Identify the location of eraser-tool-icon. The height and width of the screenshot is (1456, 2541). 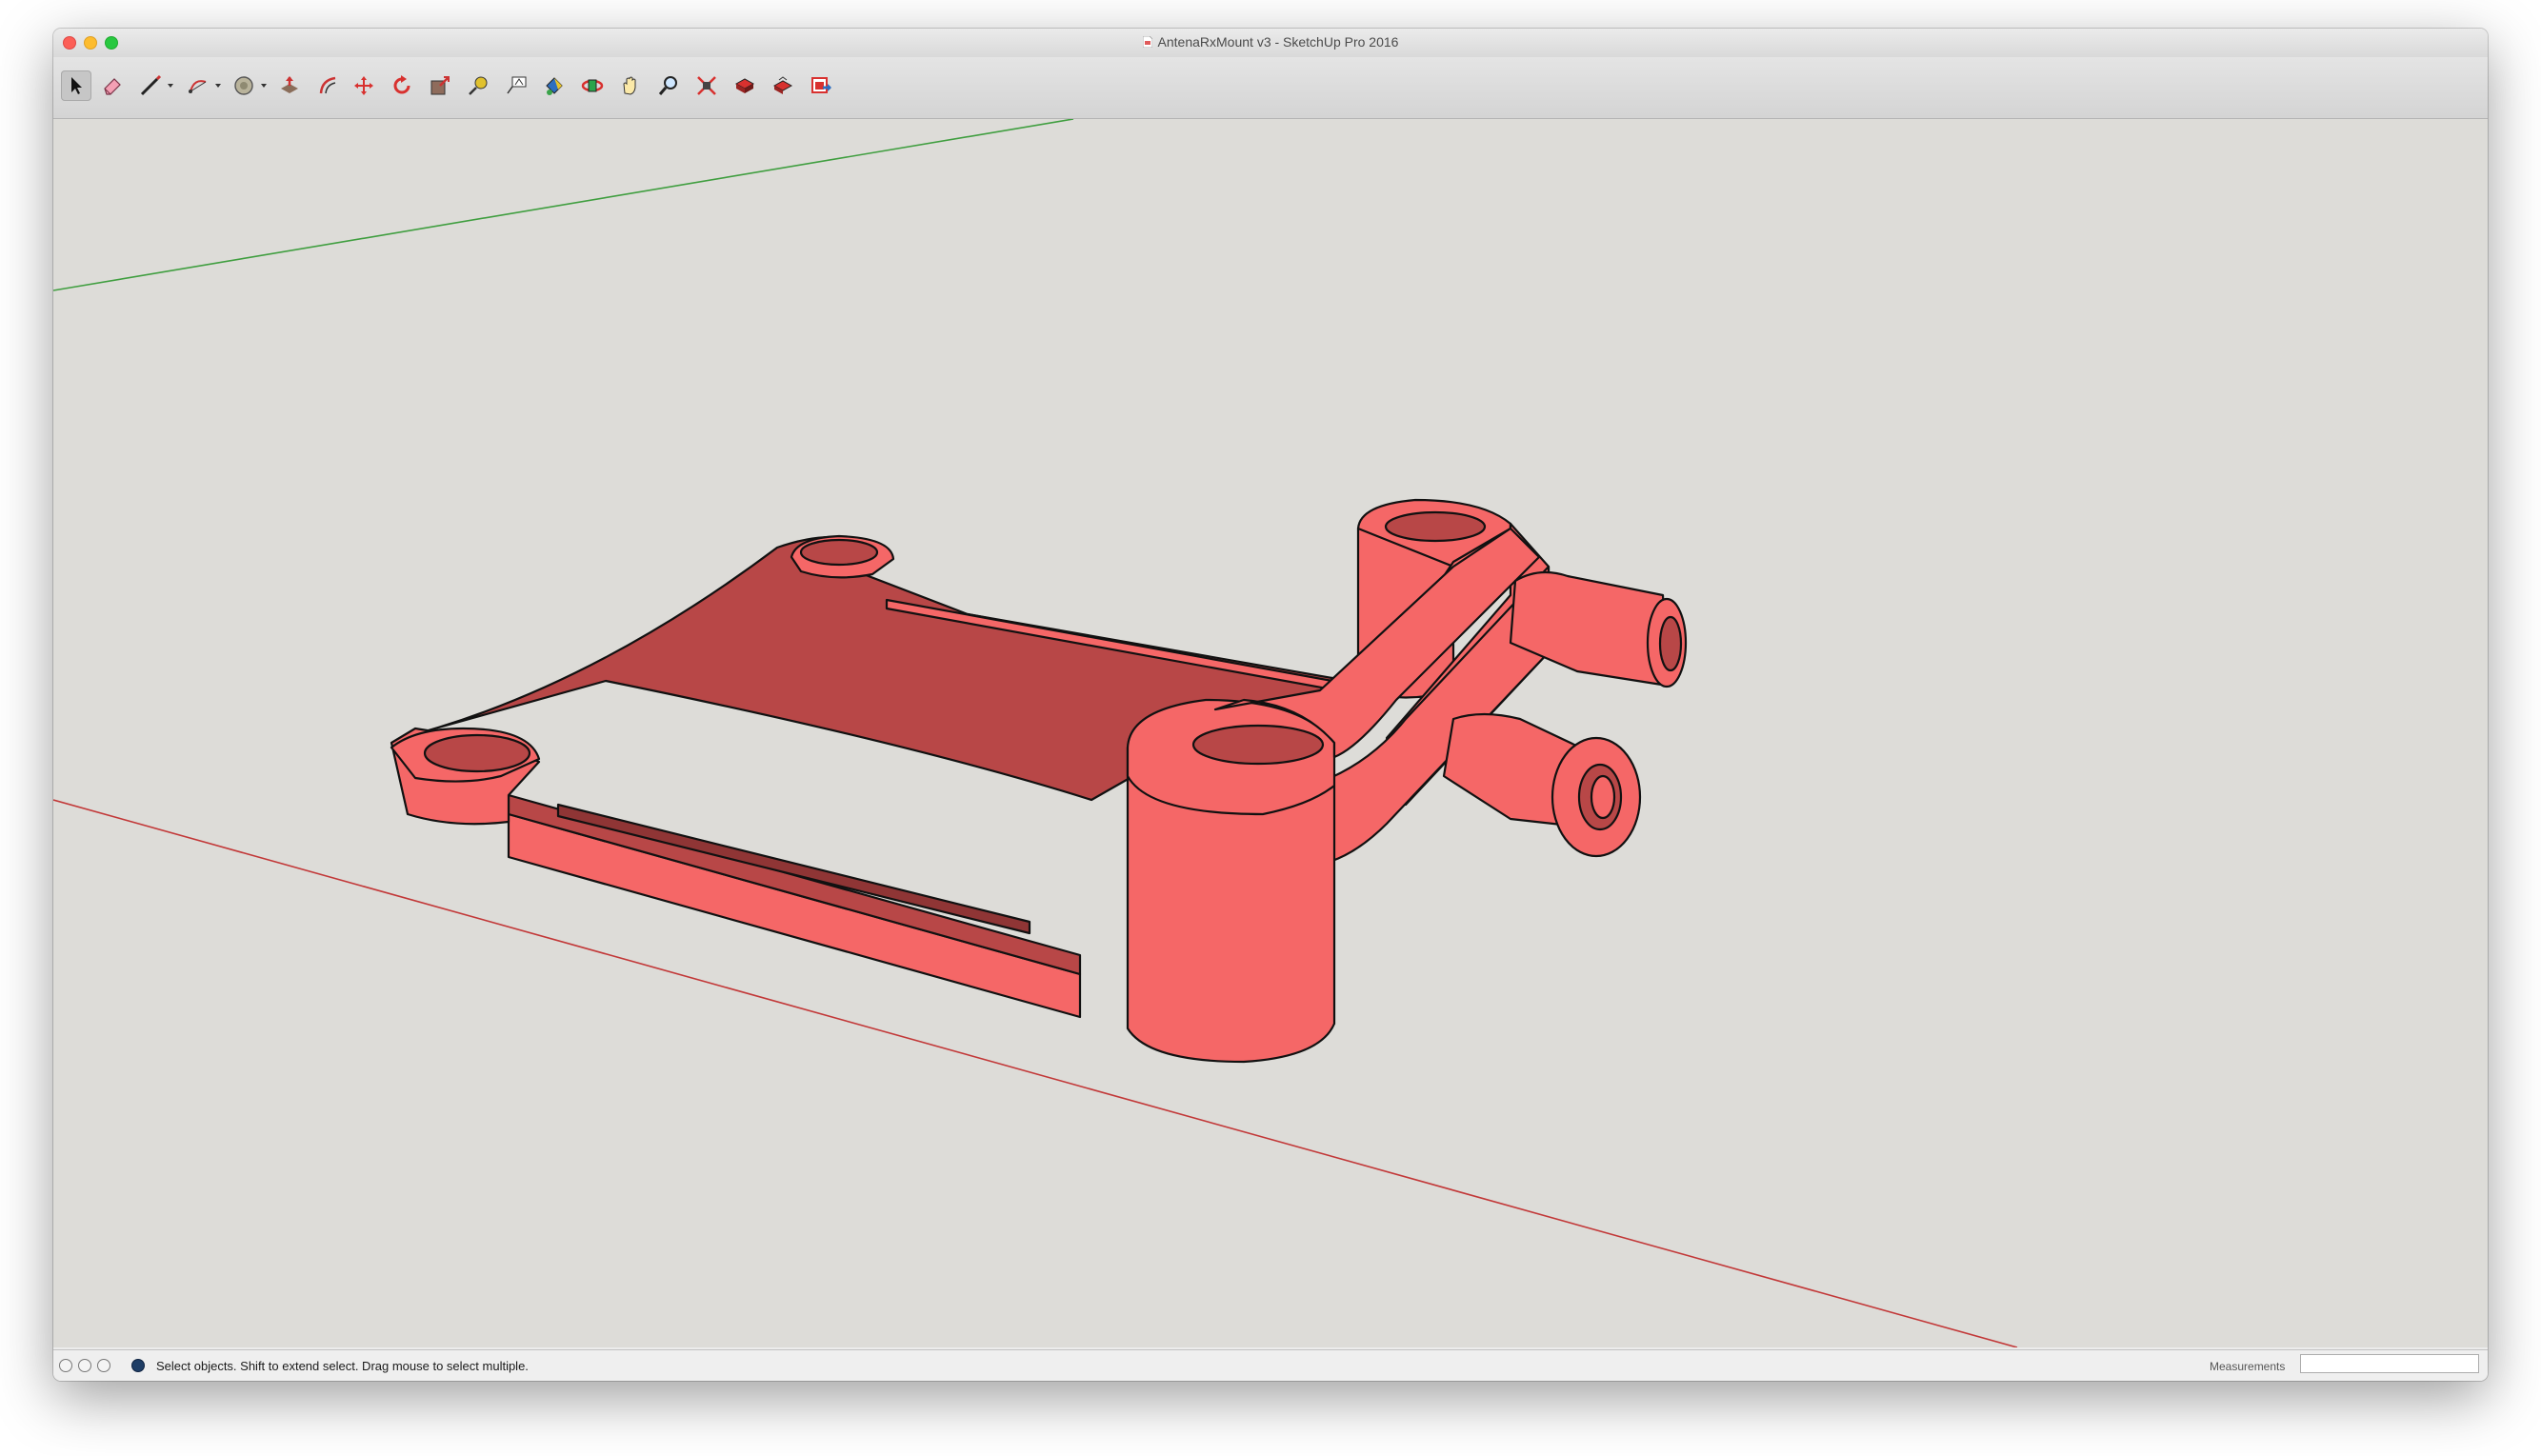
(112, 86).